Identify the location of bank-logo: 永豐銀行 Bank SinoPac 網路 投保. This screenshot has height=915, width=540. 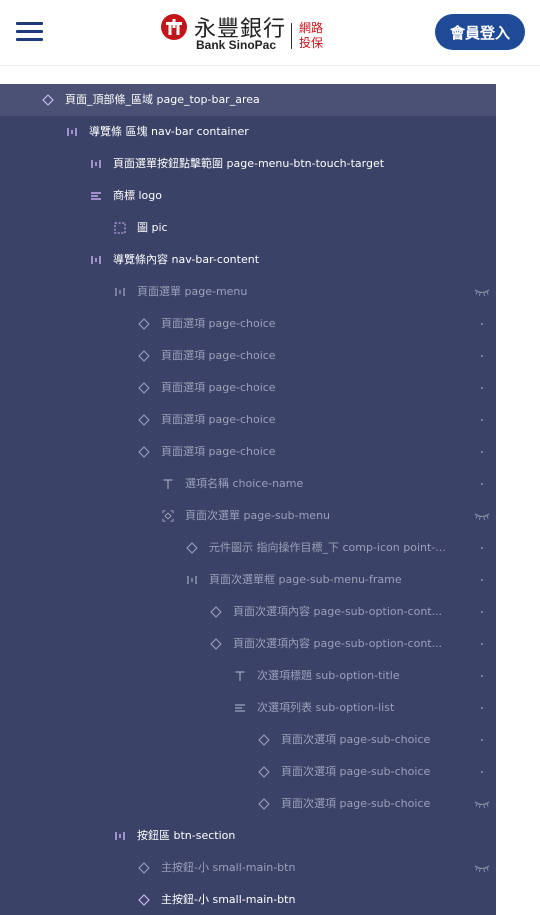
(245, 33).